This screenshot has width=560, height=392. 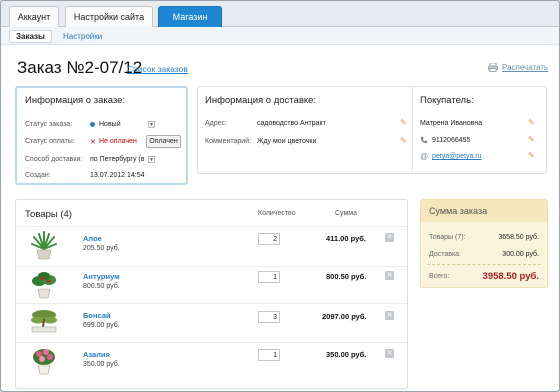 I want to click on print-label: Распечатать, so click(x=525, y=67).